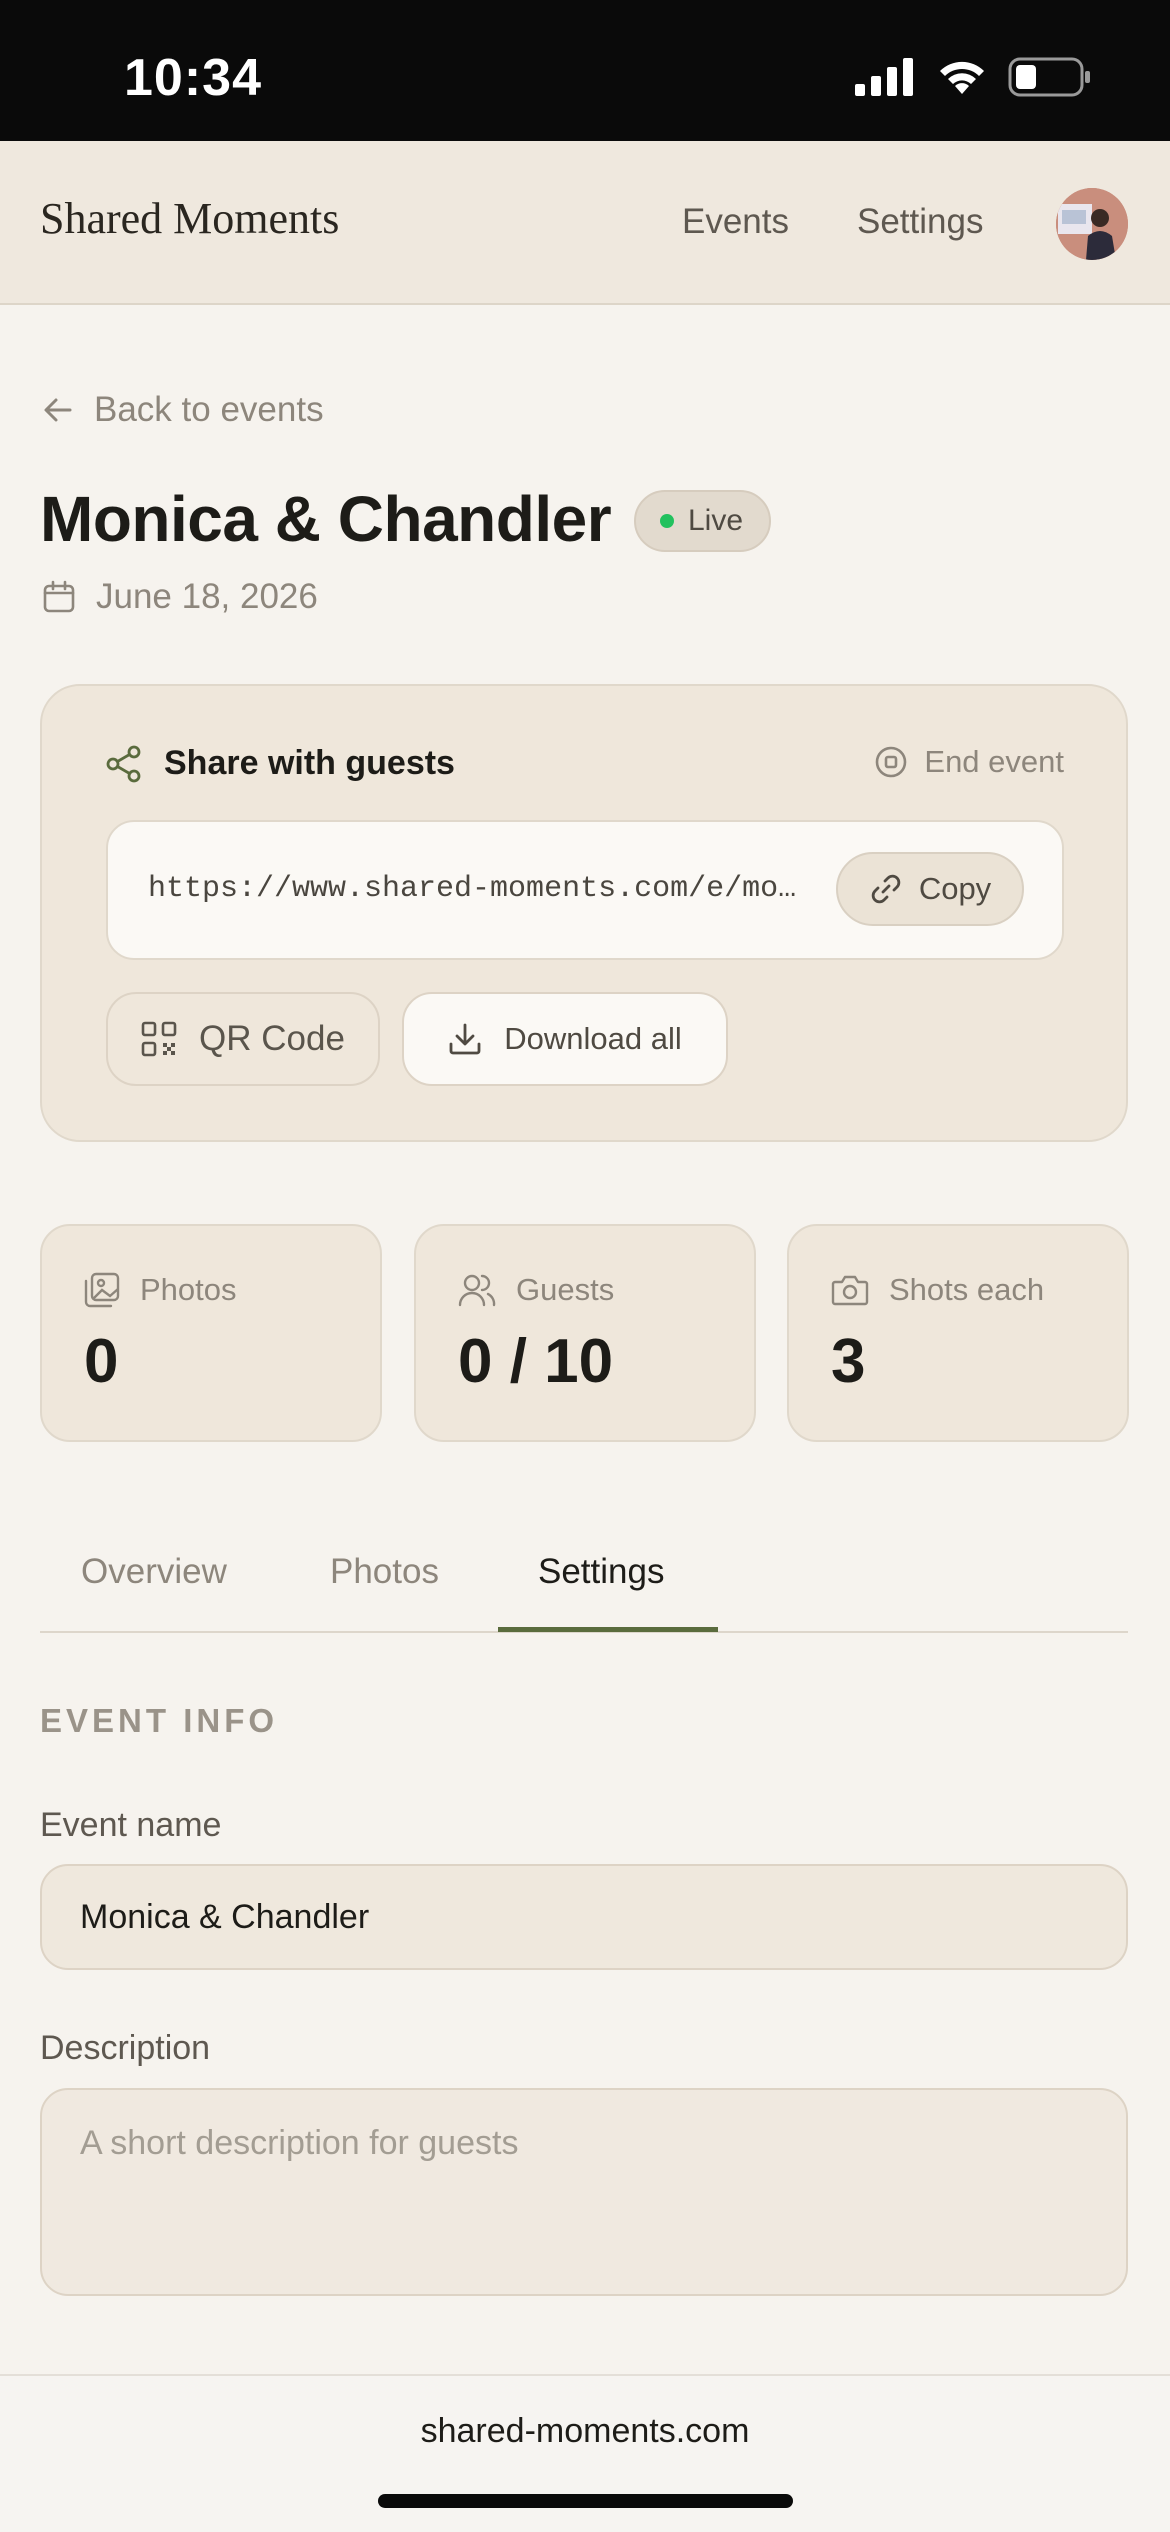 This screenshot has height=2532, width=1170. I want to click on top-navigation: Shared Moments Events Settings, so click(585, 223).